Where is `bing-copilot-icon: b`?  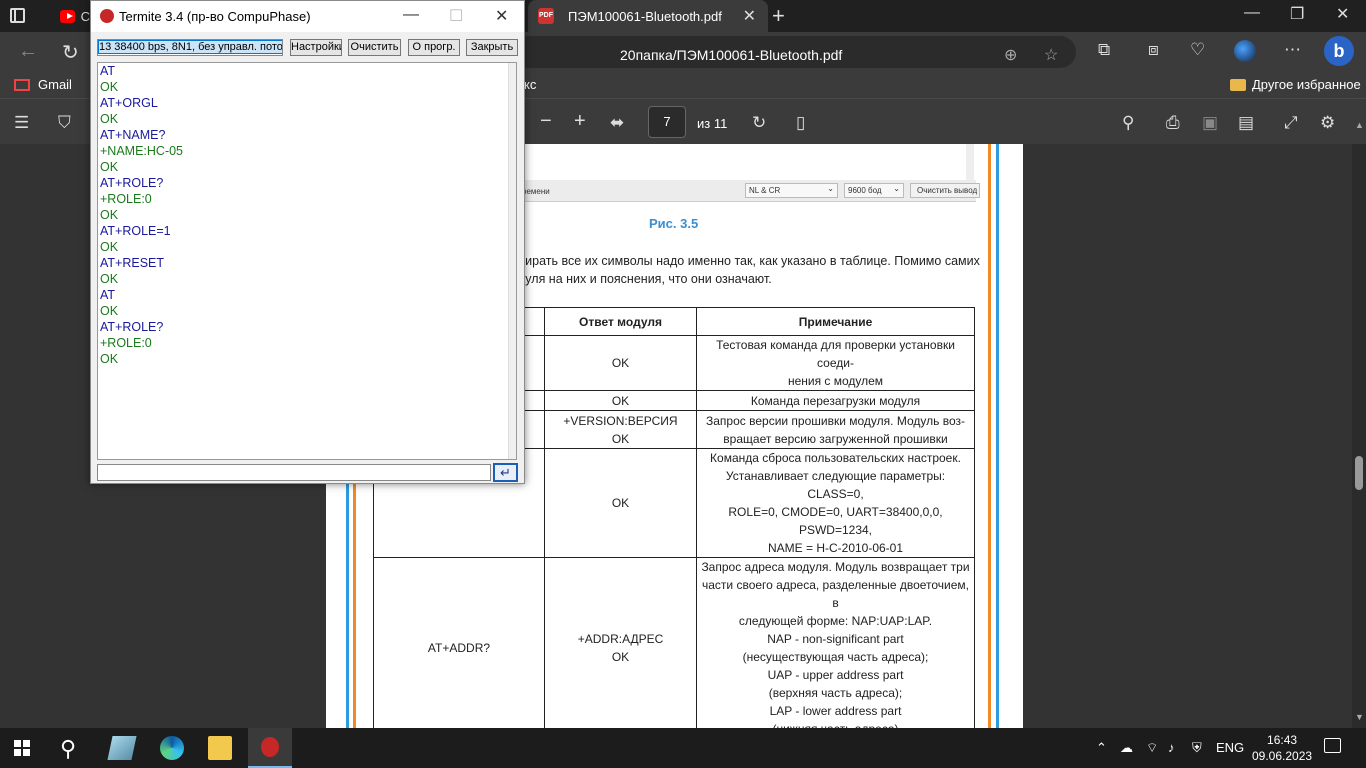
bing-copilot-icon: b is located at coordinates (1339, 51).